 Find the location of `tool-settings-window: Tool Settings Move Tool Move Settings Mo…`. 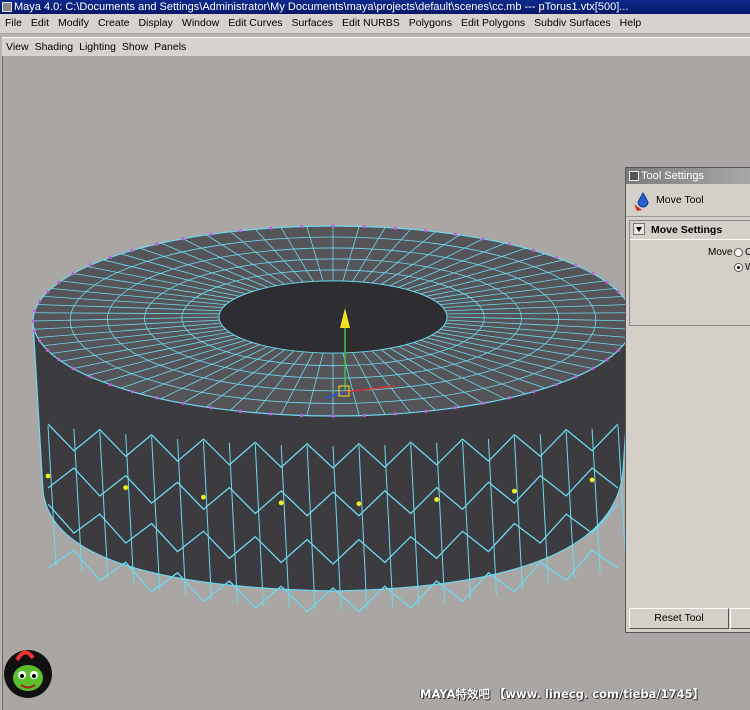

tool-settings-window: Tool Settings Move Tool Move Settings Mo… is located at coordinates (687, 400).